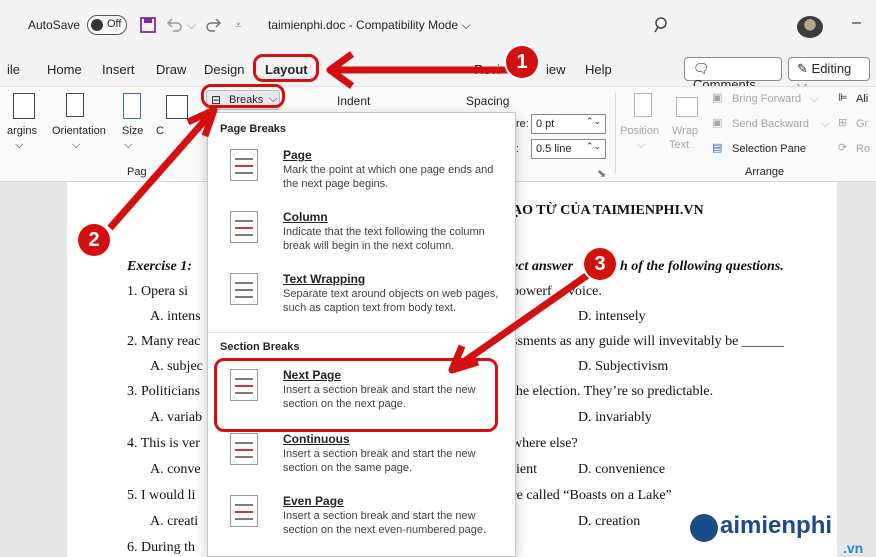  What do you see at coordinates (769, 149) in the screenshot?
I see `selection-pane-button: Selection Pane` at bounding box center [769, 149].